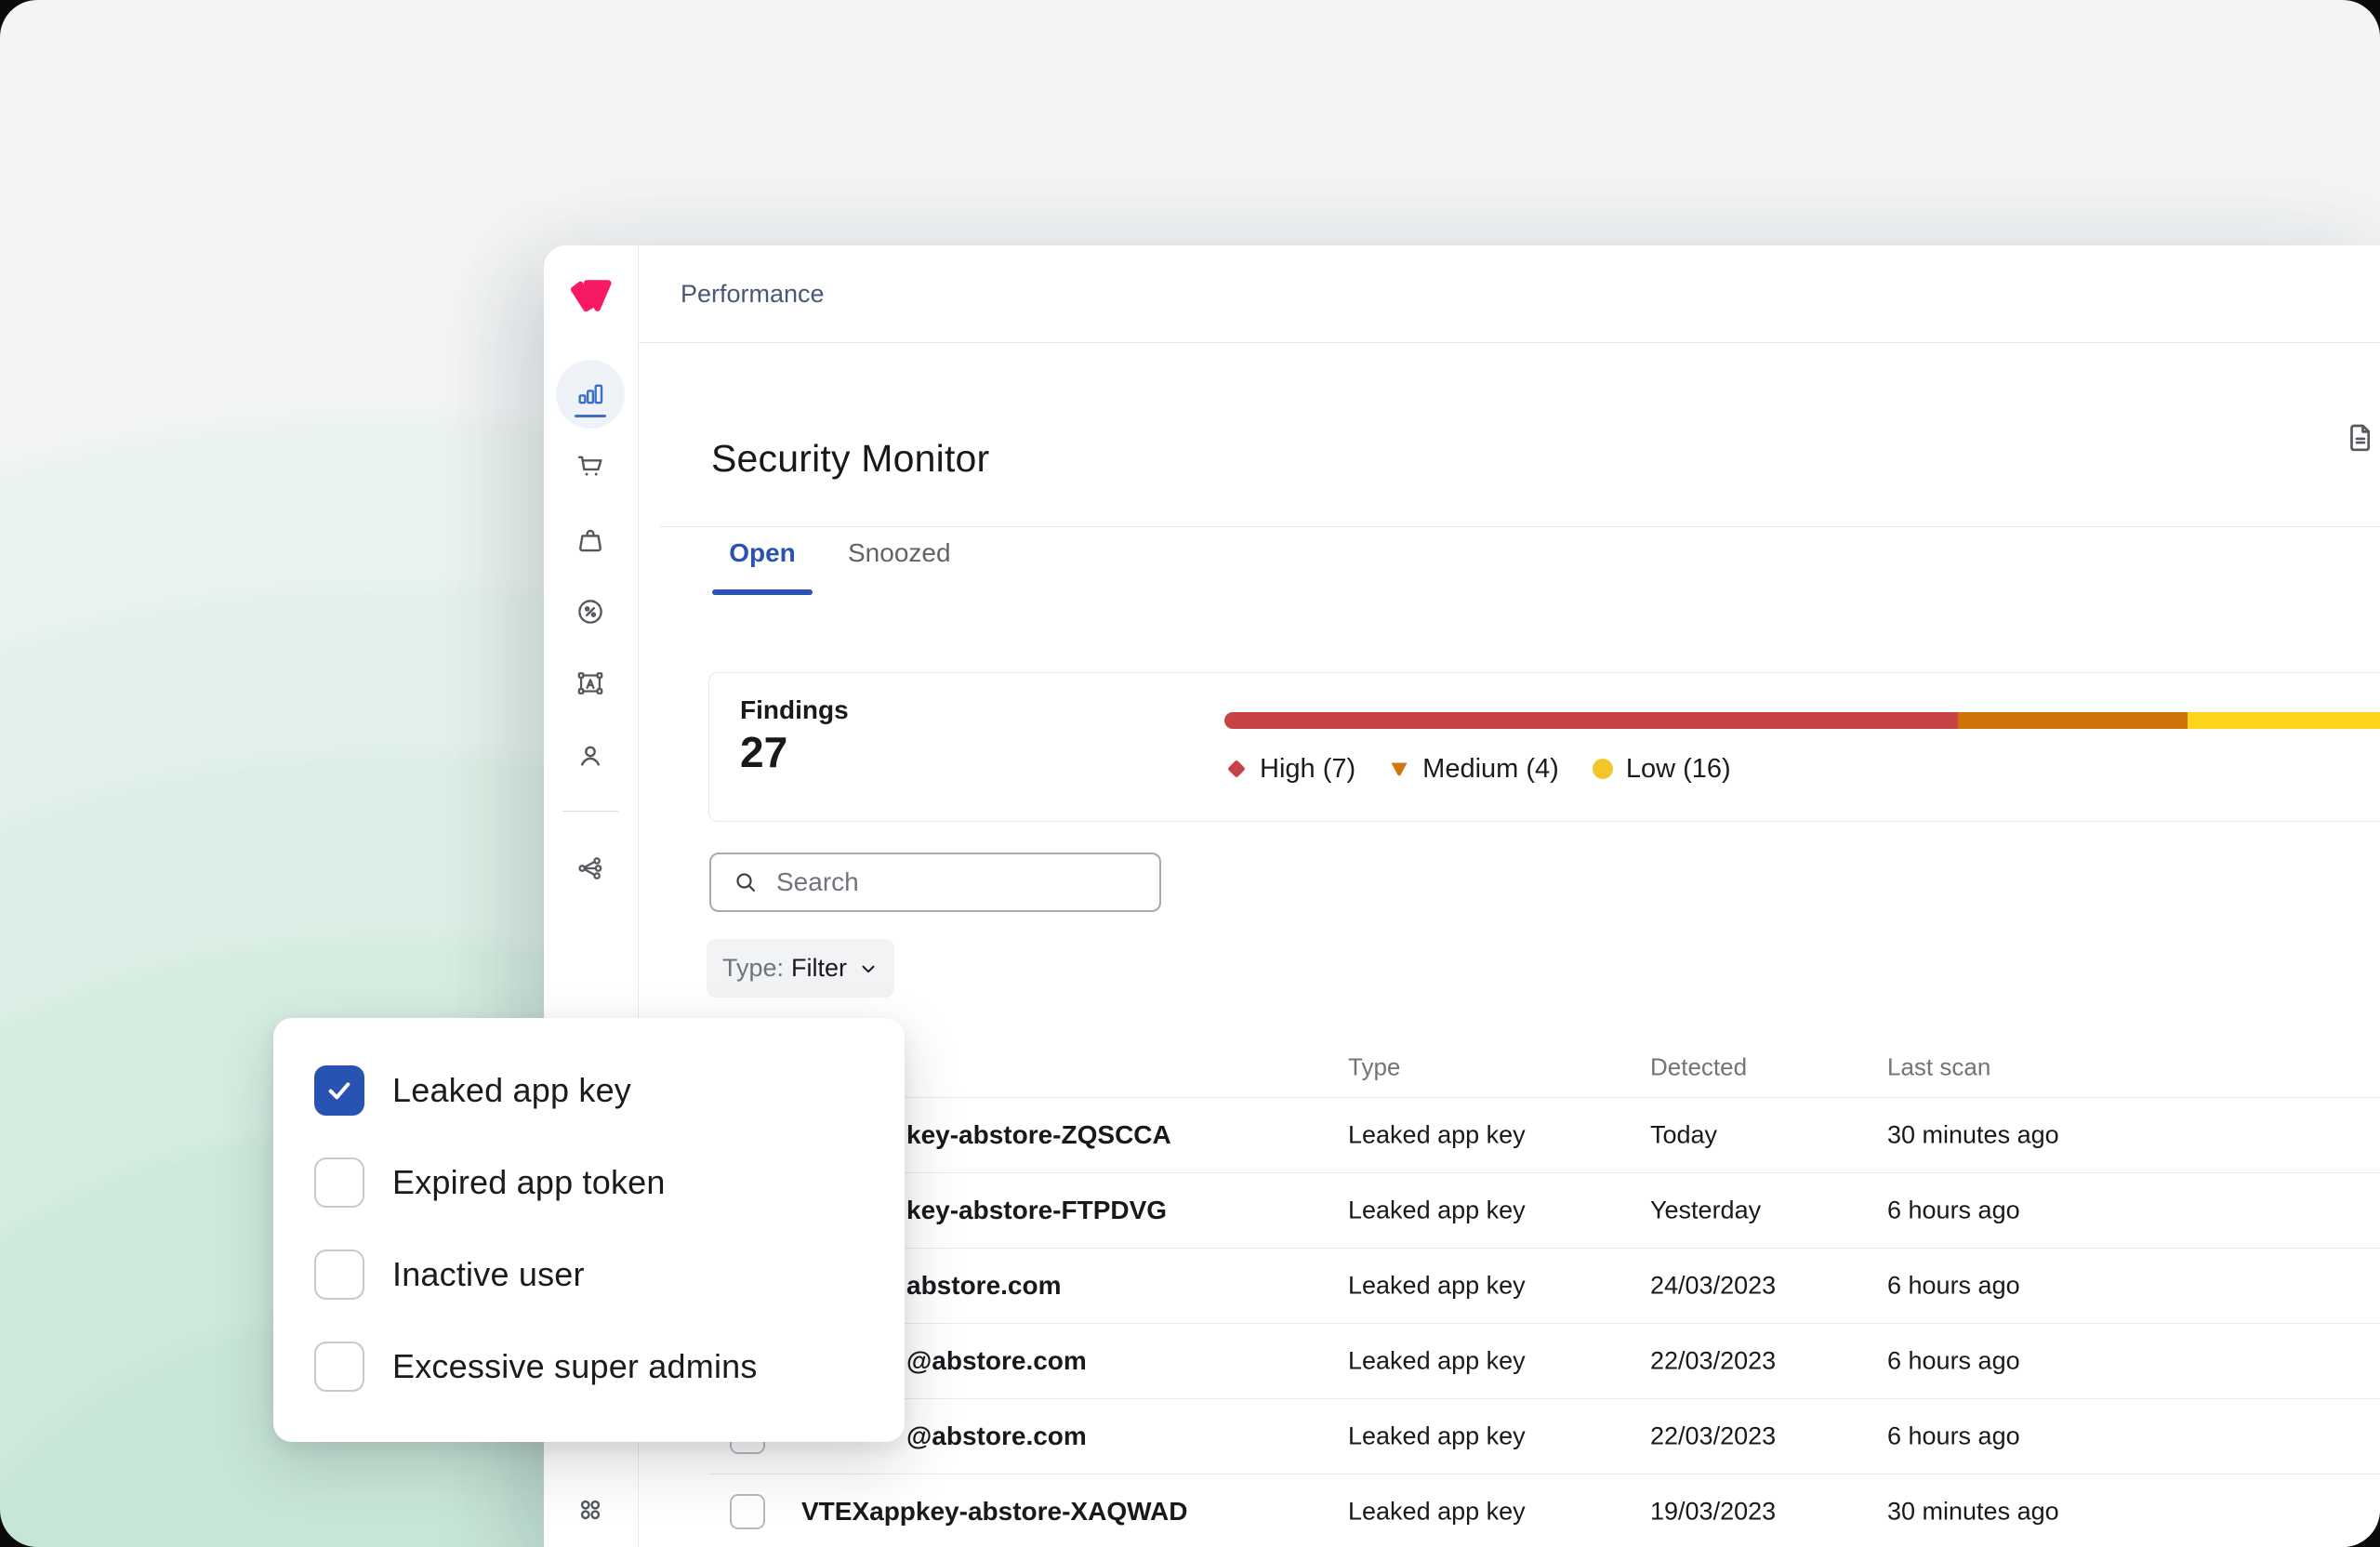  I want to click on tab-bar: Open Snoozed, so click(832, 565).